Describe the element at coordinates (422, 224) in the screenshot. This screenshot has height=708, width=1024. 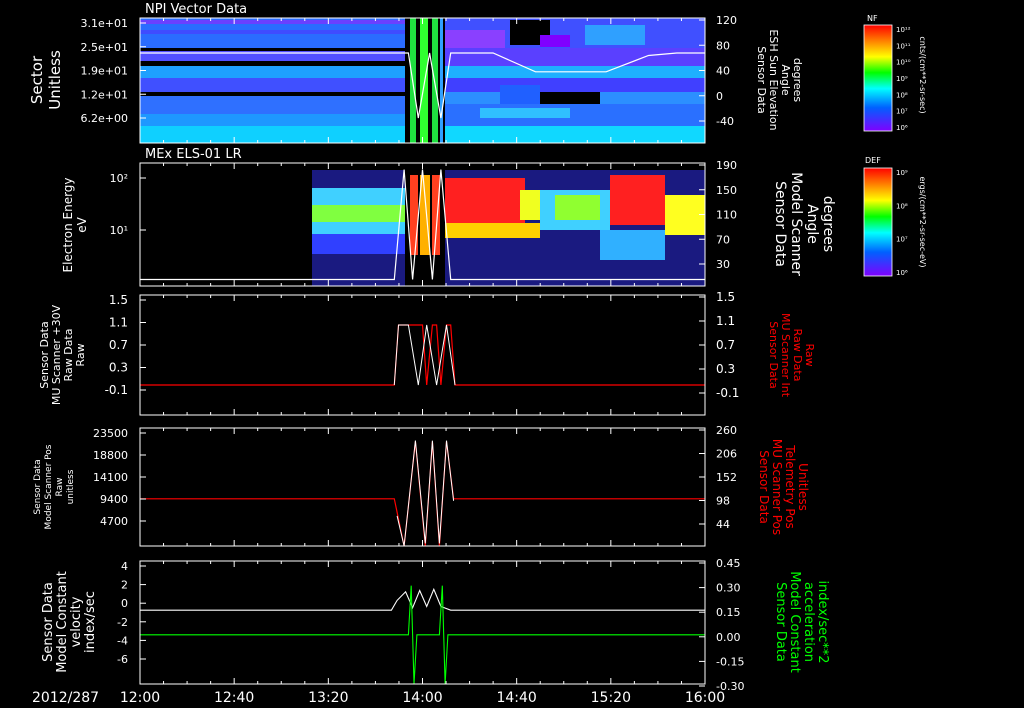
I see `els-heatmap` at that location.